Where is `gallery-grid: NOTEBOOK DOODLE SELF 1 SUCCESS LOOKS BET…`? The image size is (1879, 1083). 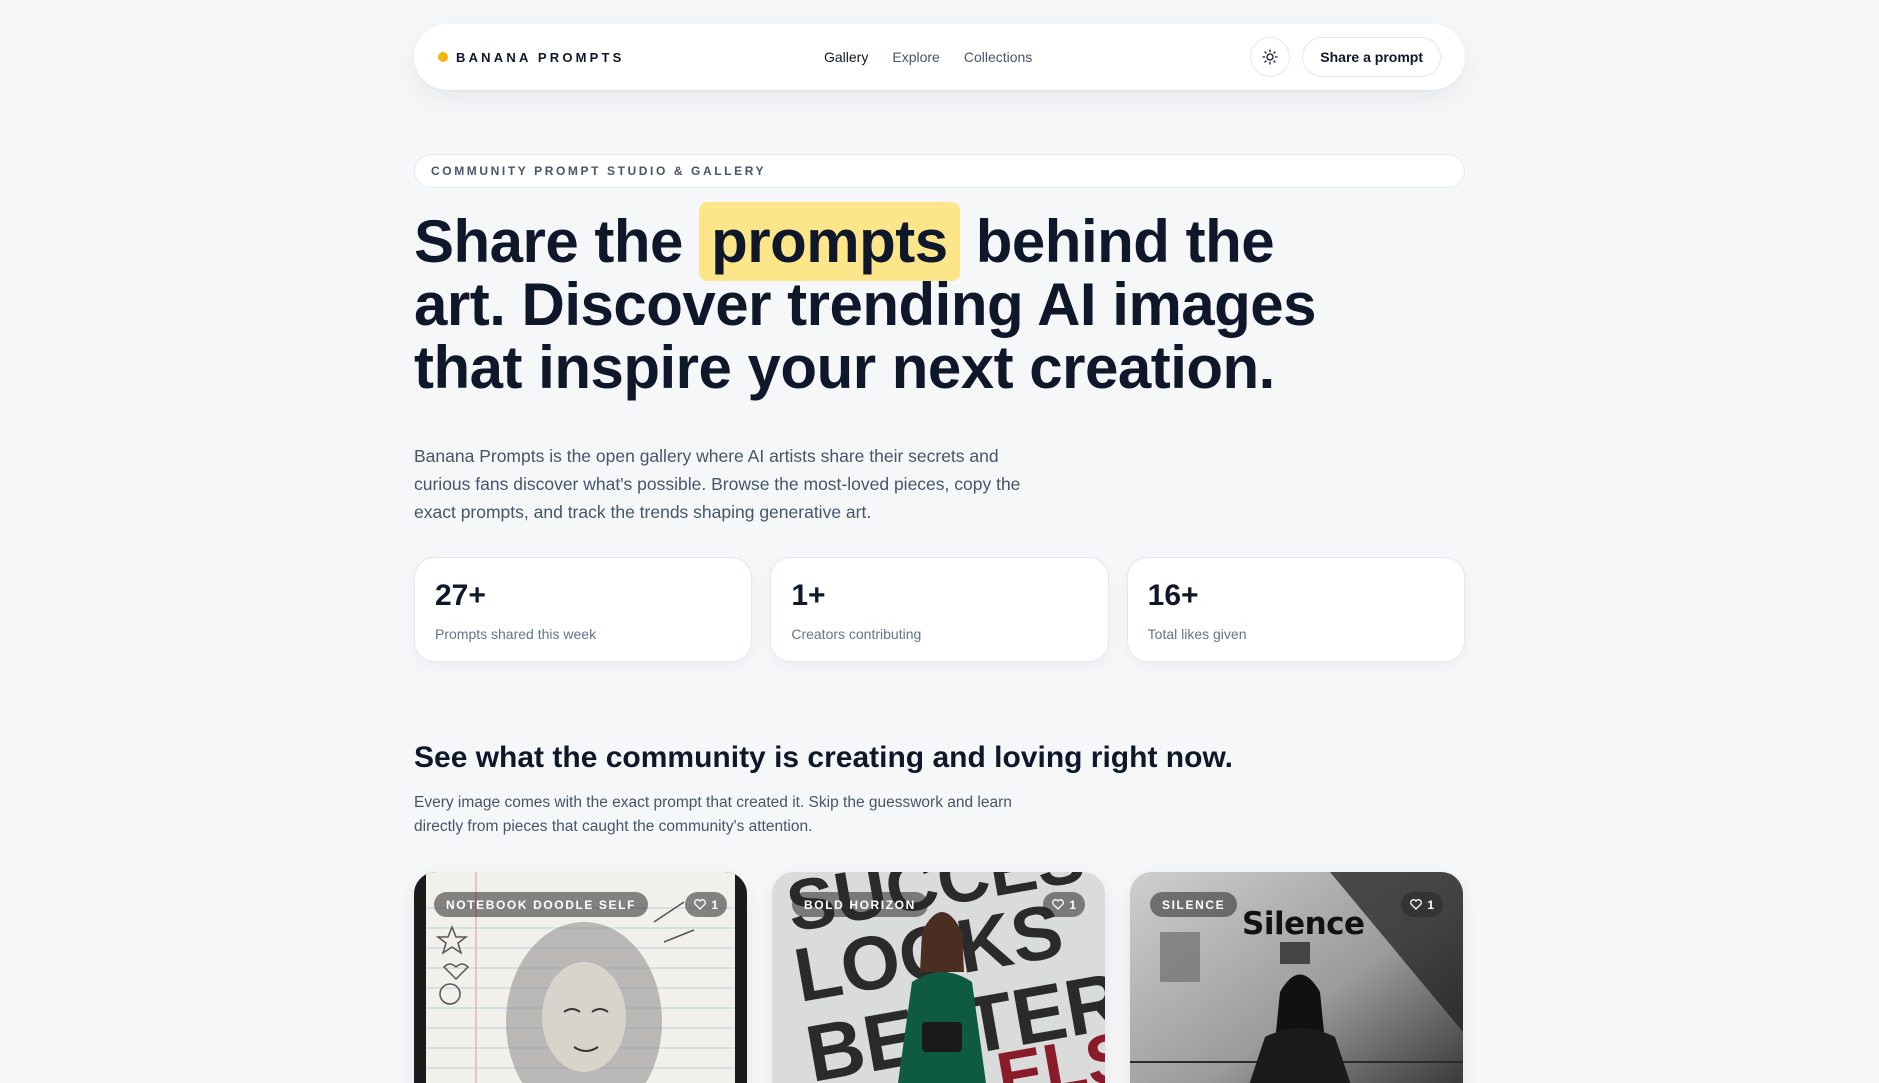
gallery-grid: NOTEBOOK DOODLE SELF 1 SUCCESS LOOKS BET… is located at coordinates (939, 977).